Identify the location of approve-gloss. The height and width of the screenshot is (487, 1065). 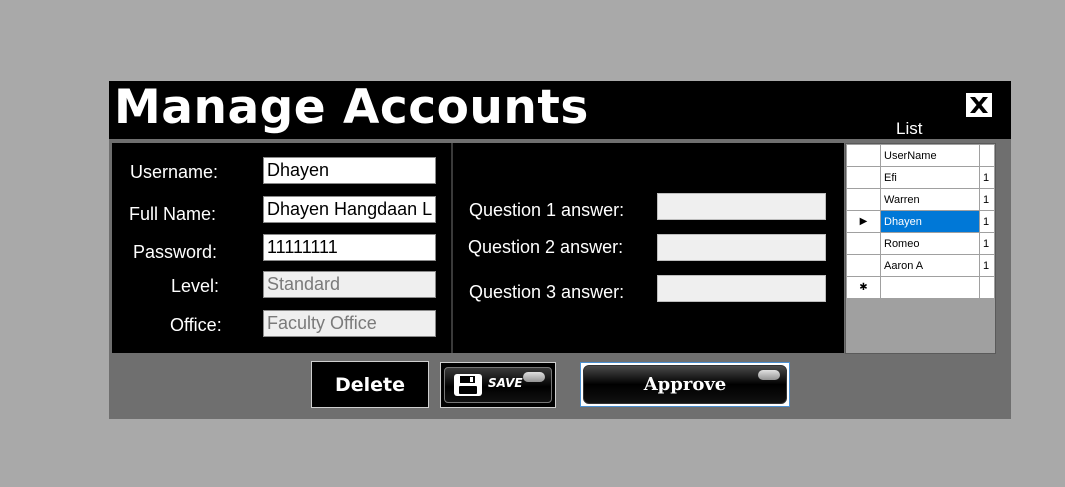
(769, 375).